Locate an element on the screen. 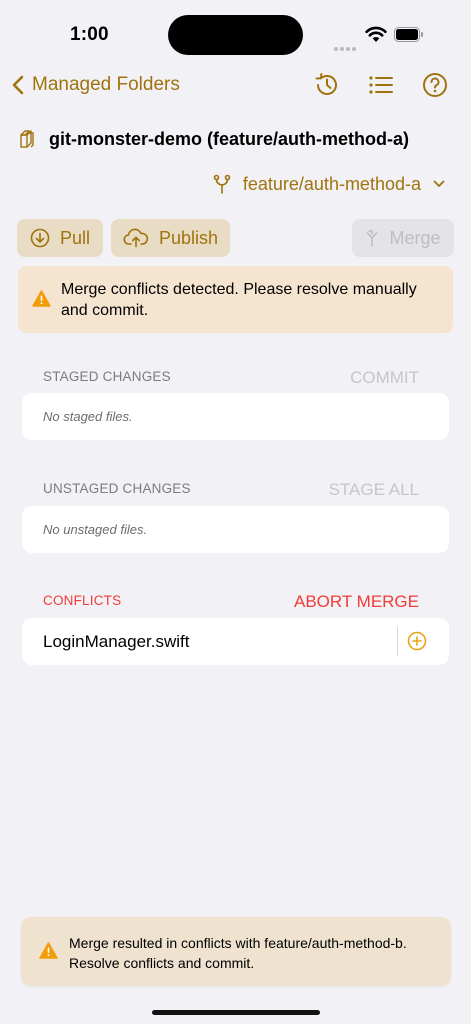  pull-button: Pull is located at coordinates (60, 238).